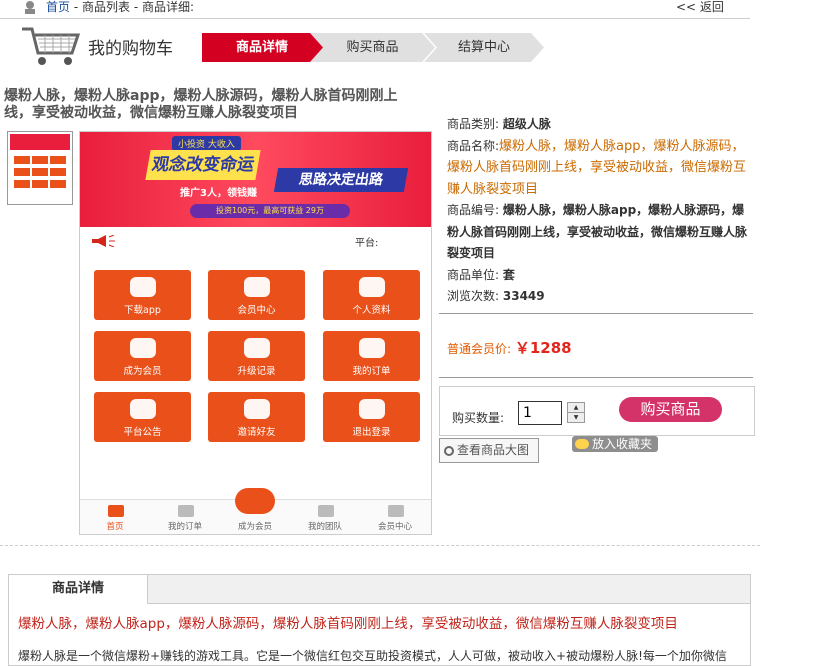 This screenshot has width=824, height=666. Describe the element at coordinates (256, 310) in the screenshot. I see `menu-label: 会员中心` at that location.